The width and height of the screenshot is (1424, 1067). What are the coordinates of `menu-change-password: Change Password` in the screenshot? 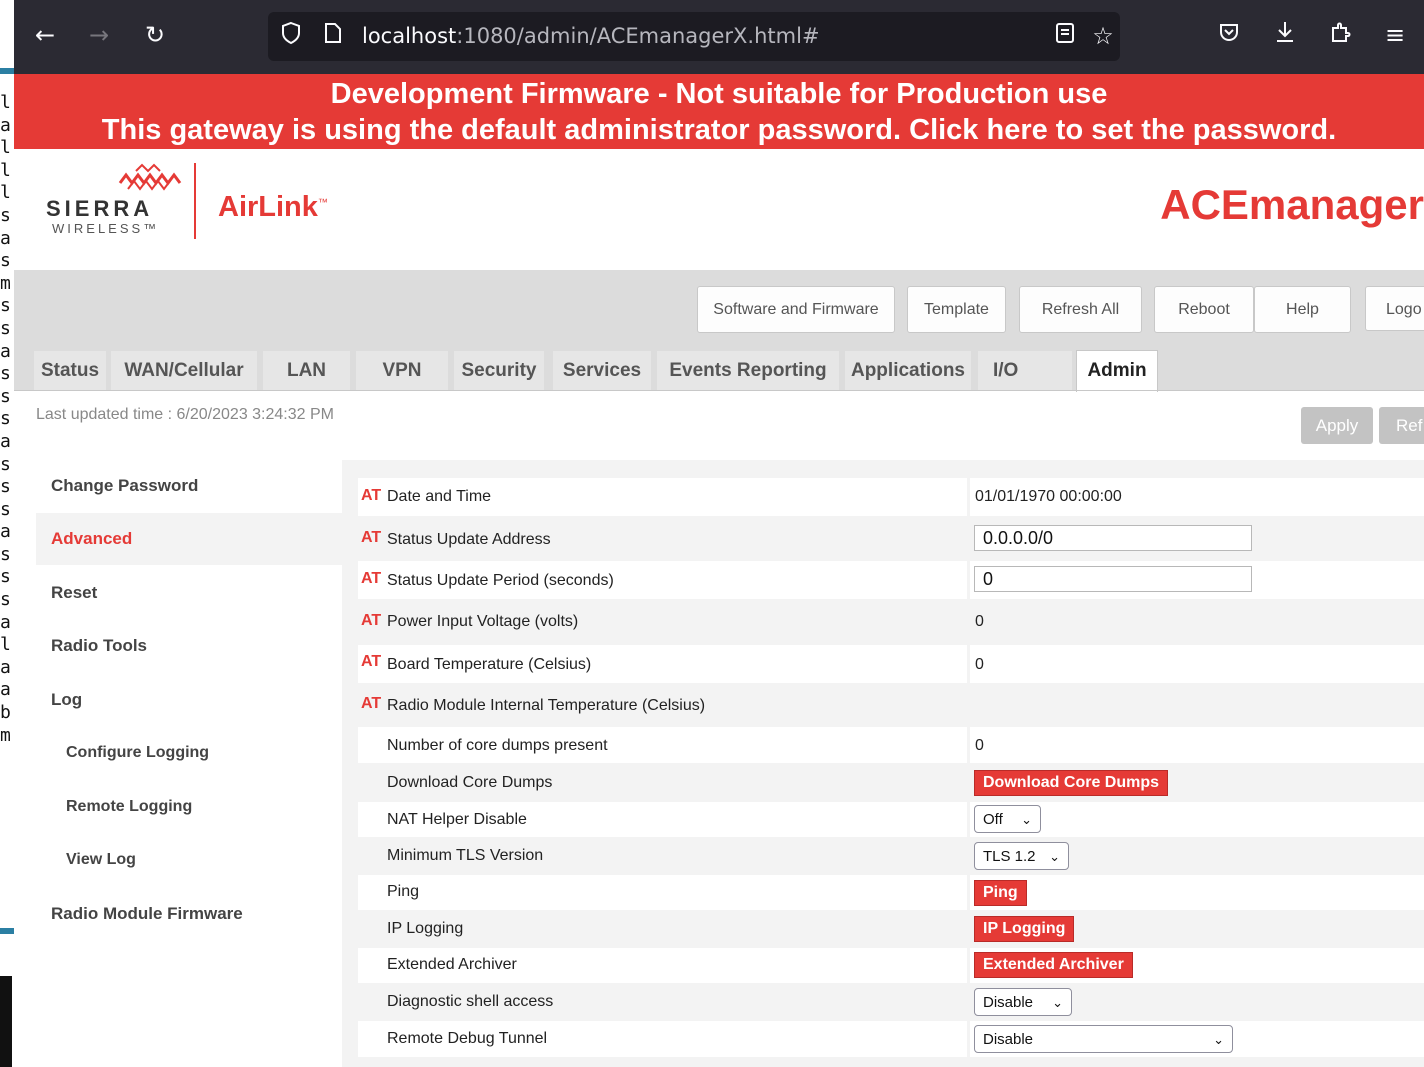 It's located at (189, 486).